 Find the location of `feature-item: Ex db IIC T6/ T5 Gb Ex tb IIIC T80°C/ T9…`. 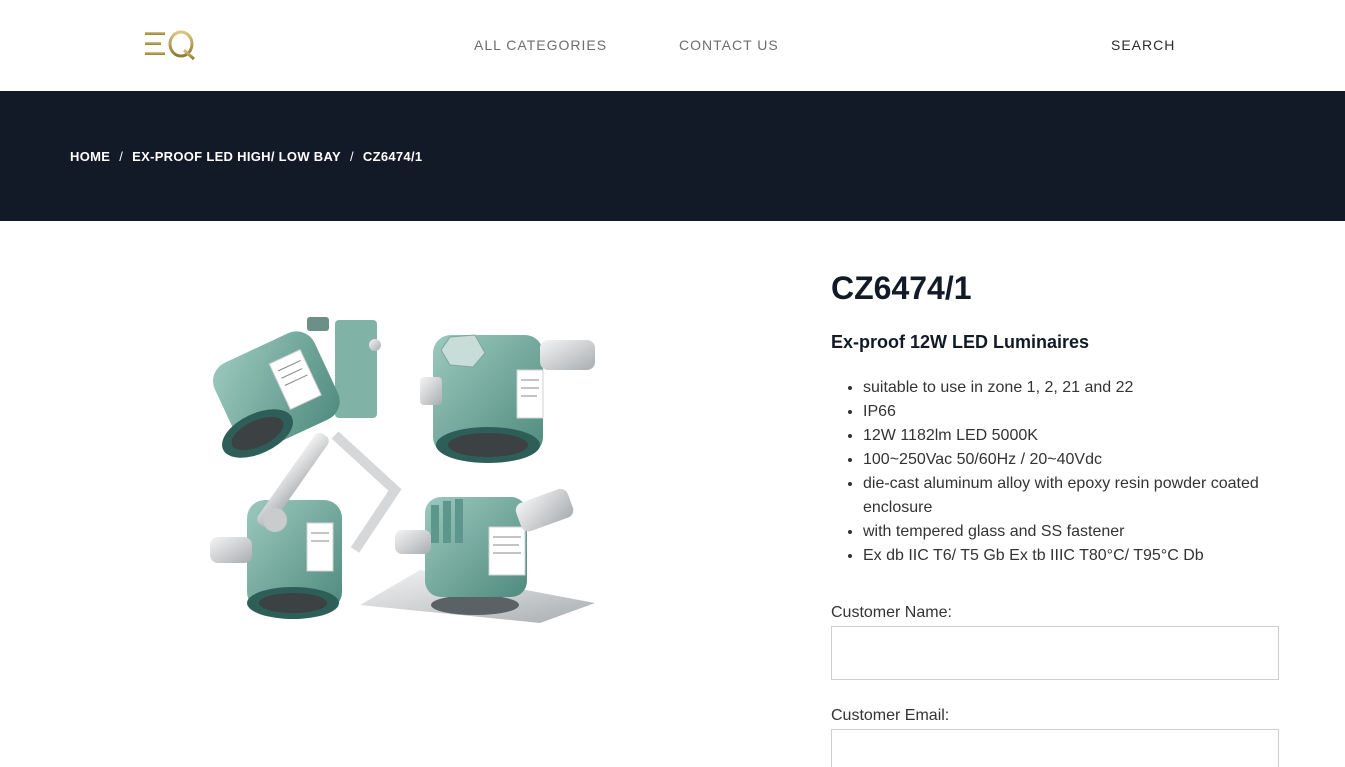

feature-item: Ex db IIC T6/ T5 Gb Ex tb IIIC T80°C/ T9… is located at coordinates (1071, 556).